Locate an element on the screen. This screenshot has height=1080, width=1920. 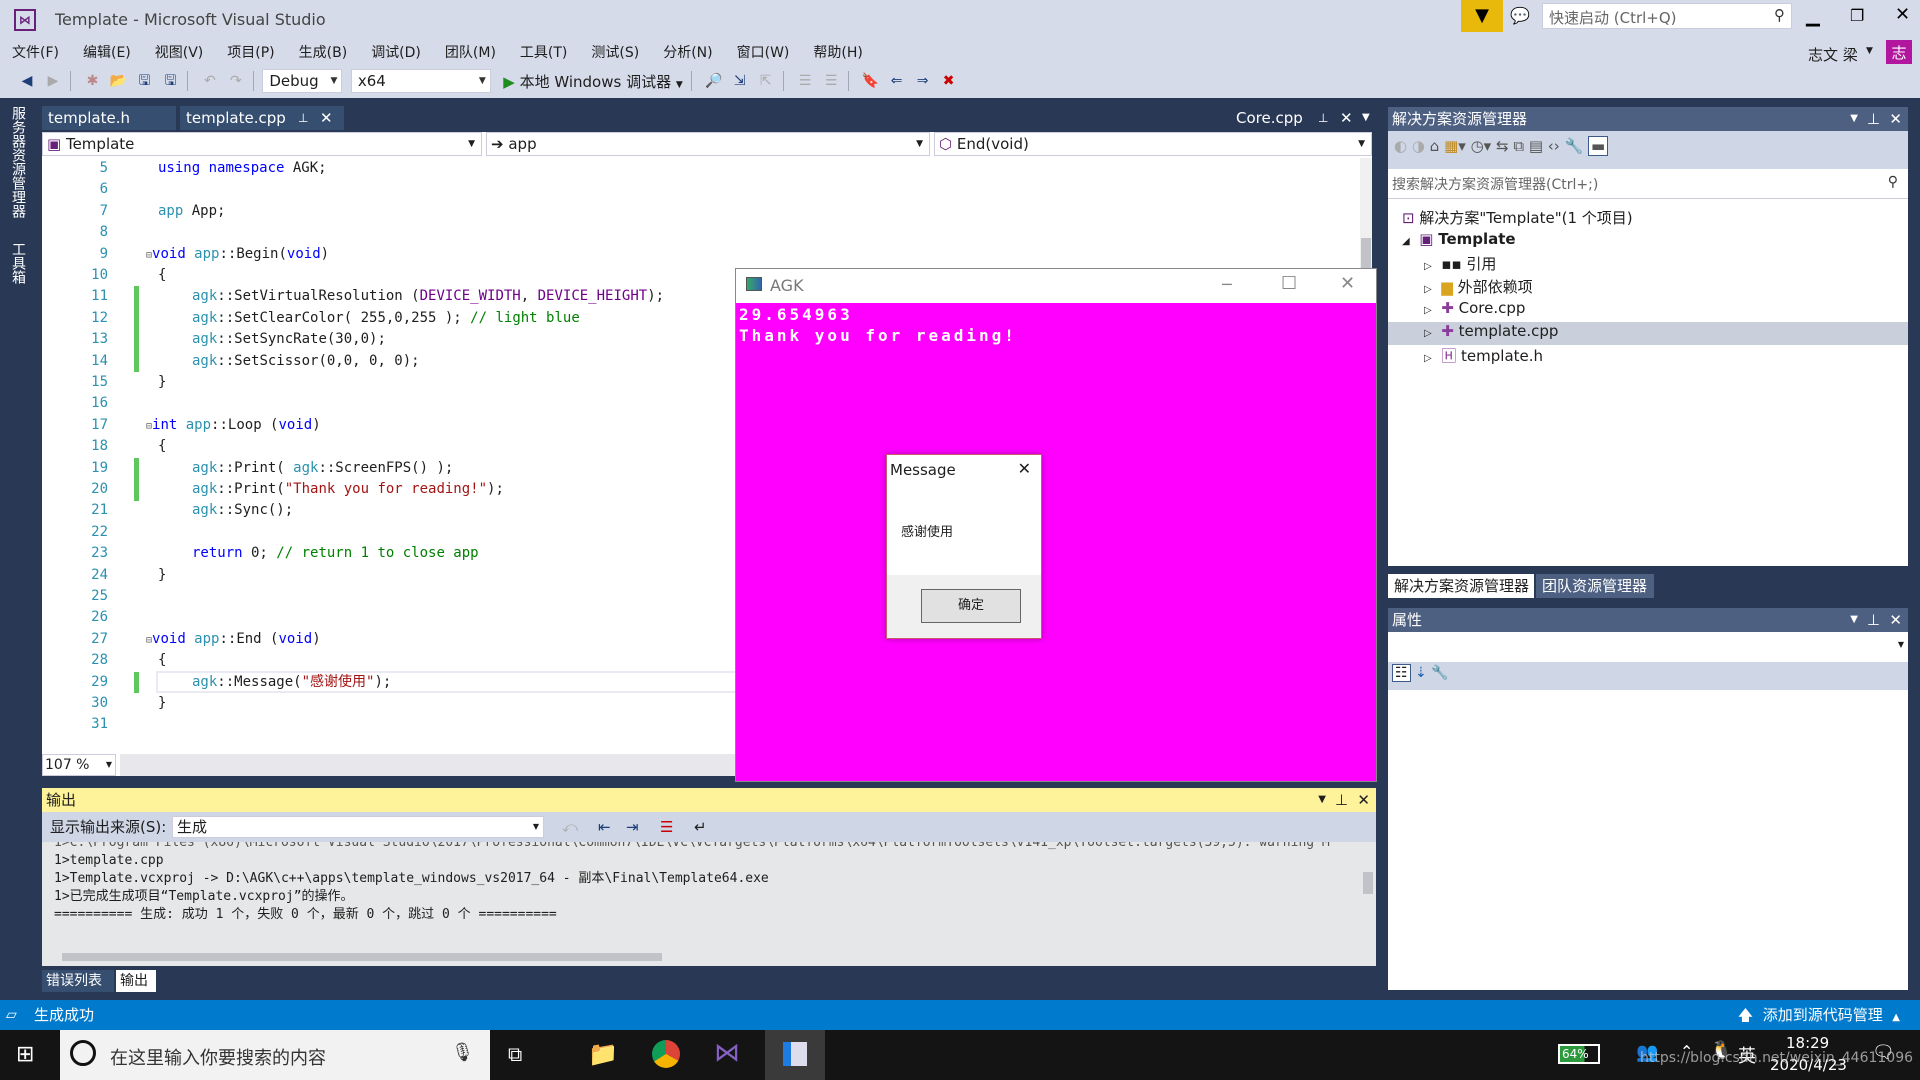
forward-icon: ▶ is located at coordinates (53, 81).